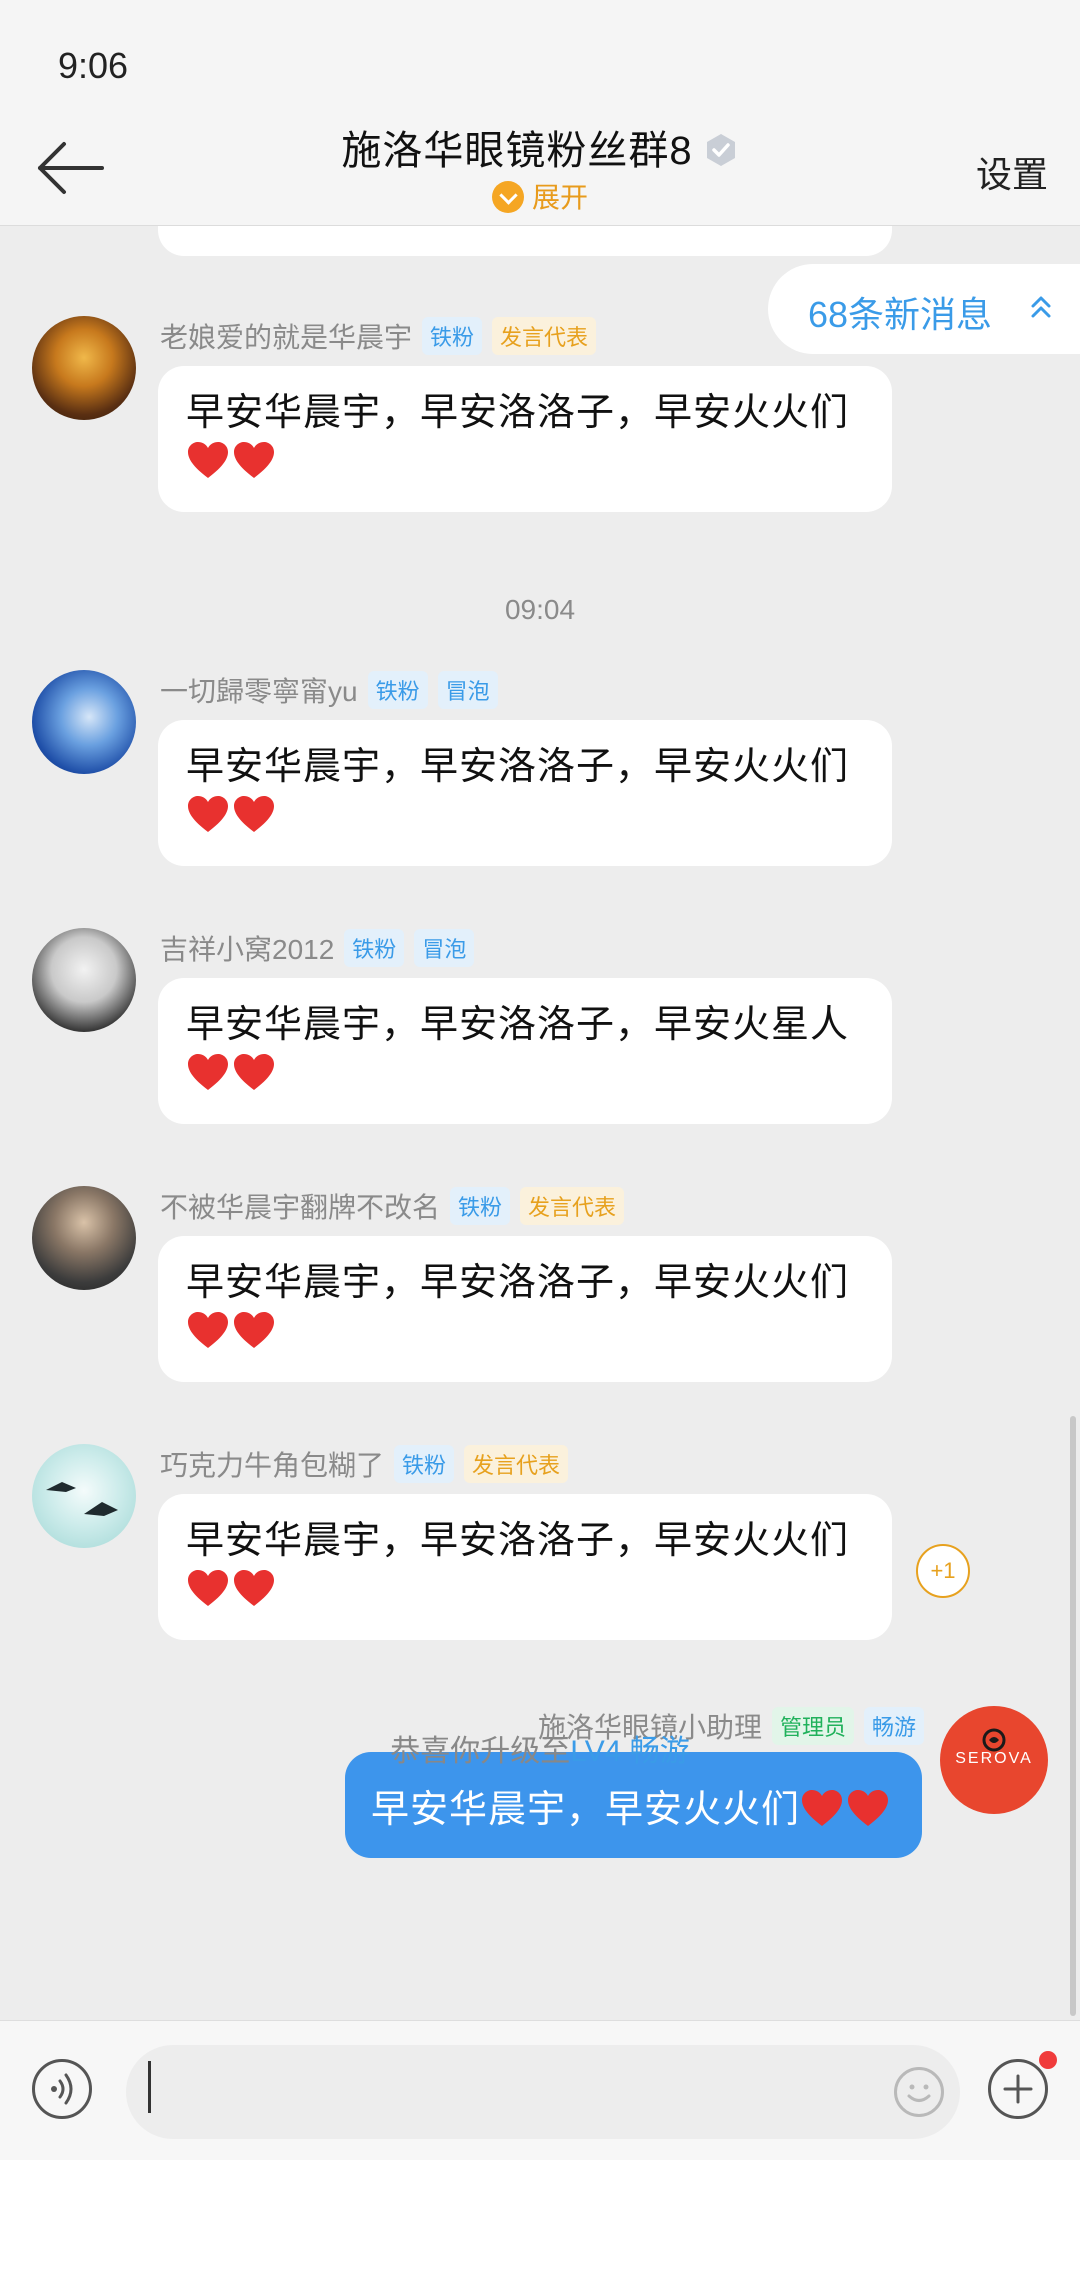 This screenshot has height=2280, width=1080. I want to click on double-chevron-up-icon, so click(1041, 307).